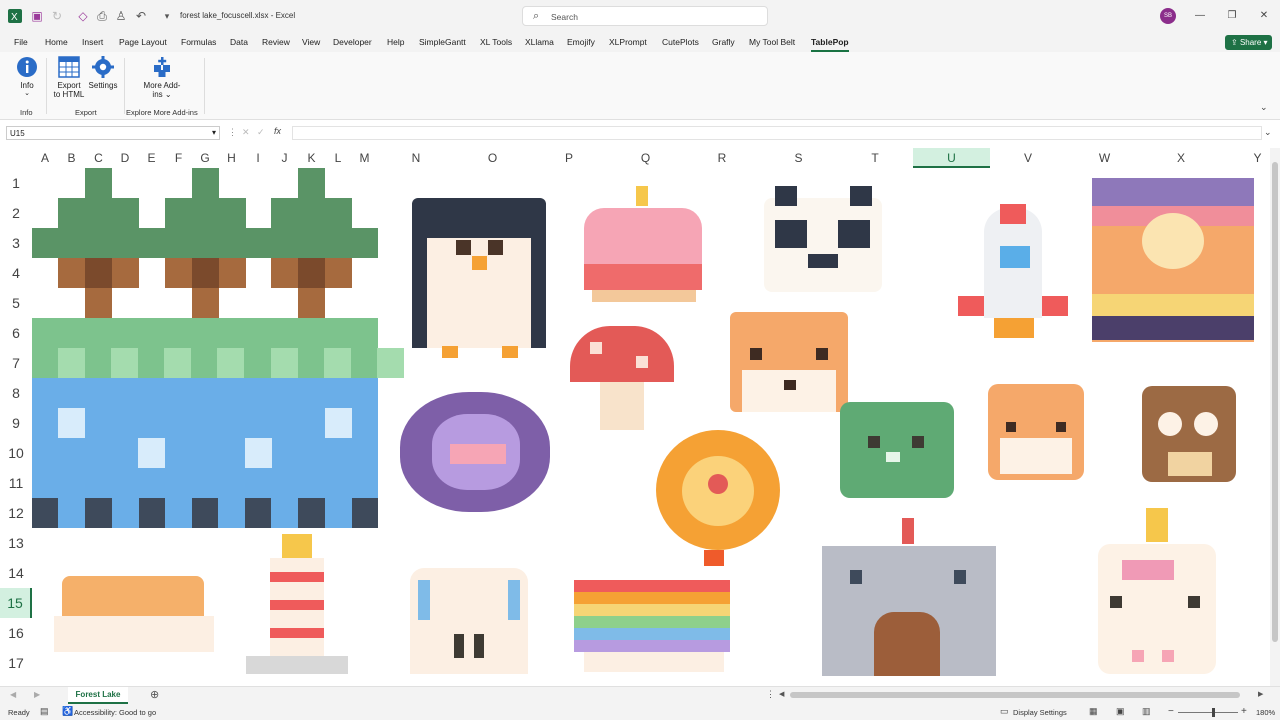 This screenshot has height=720, width=1280. I want to click on tab-file: File, so click(21, 42).